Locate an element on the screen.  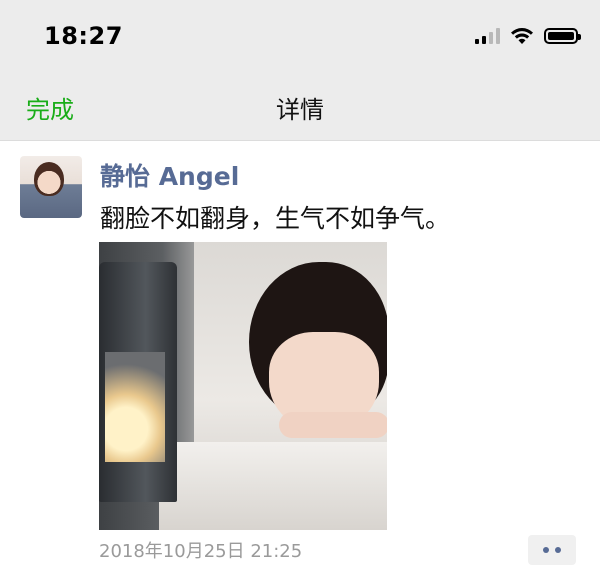
post-text: 翻脸不如翻身，生气不如争气。 is located at coordinates (275, 218).